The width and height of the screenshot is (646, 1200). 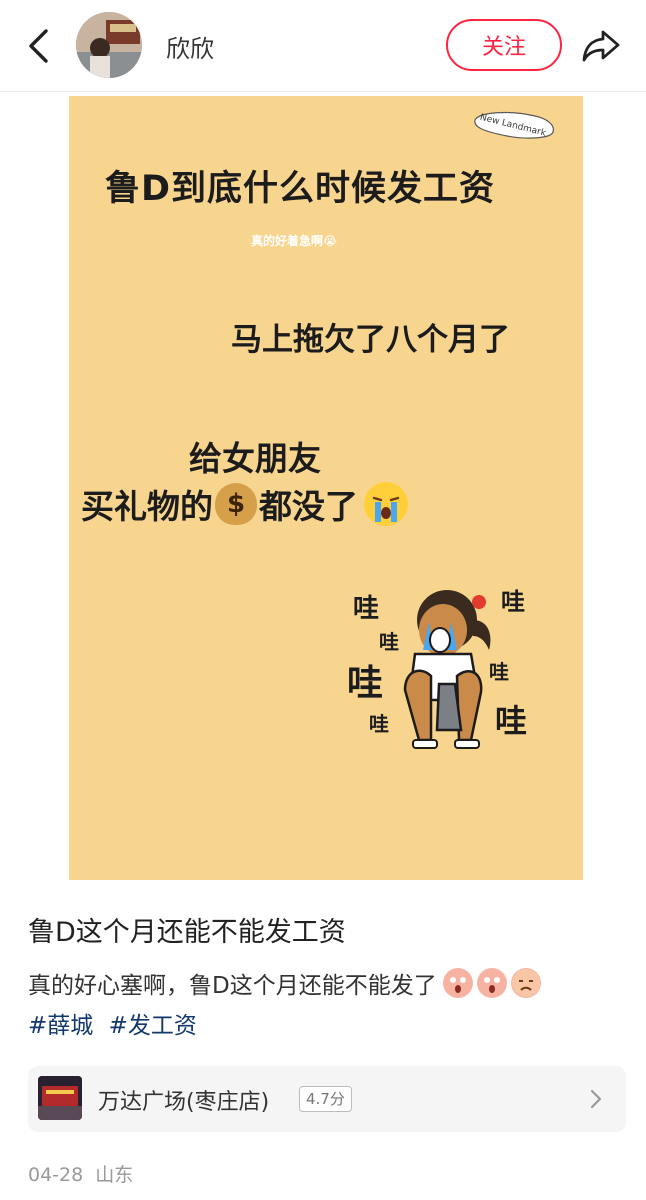 What do you see at coordinates (294, 241) in the screenshot?
I see `image-subtitle: 真的好着急啊😭` at bounding box center [294, 241].